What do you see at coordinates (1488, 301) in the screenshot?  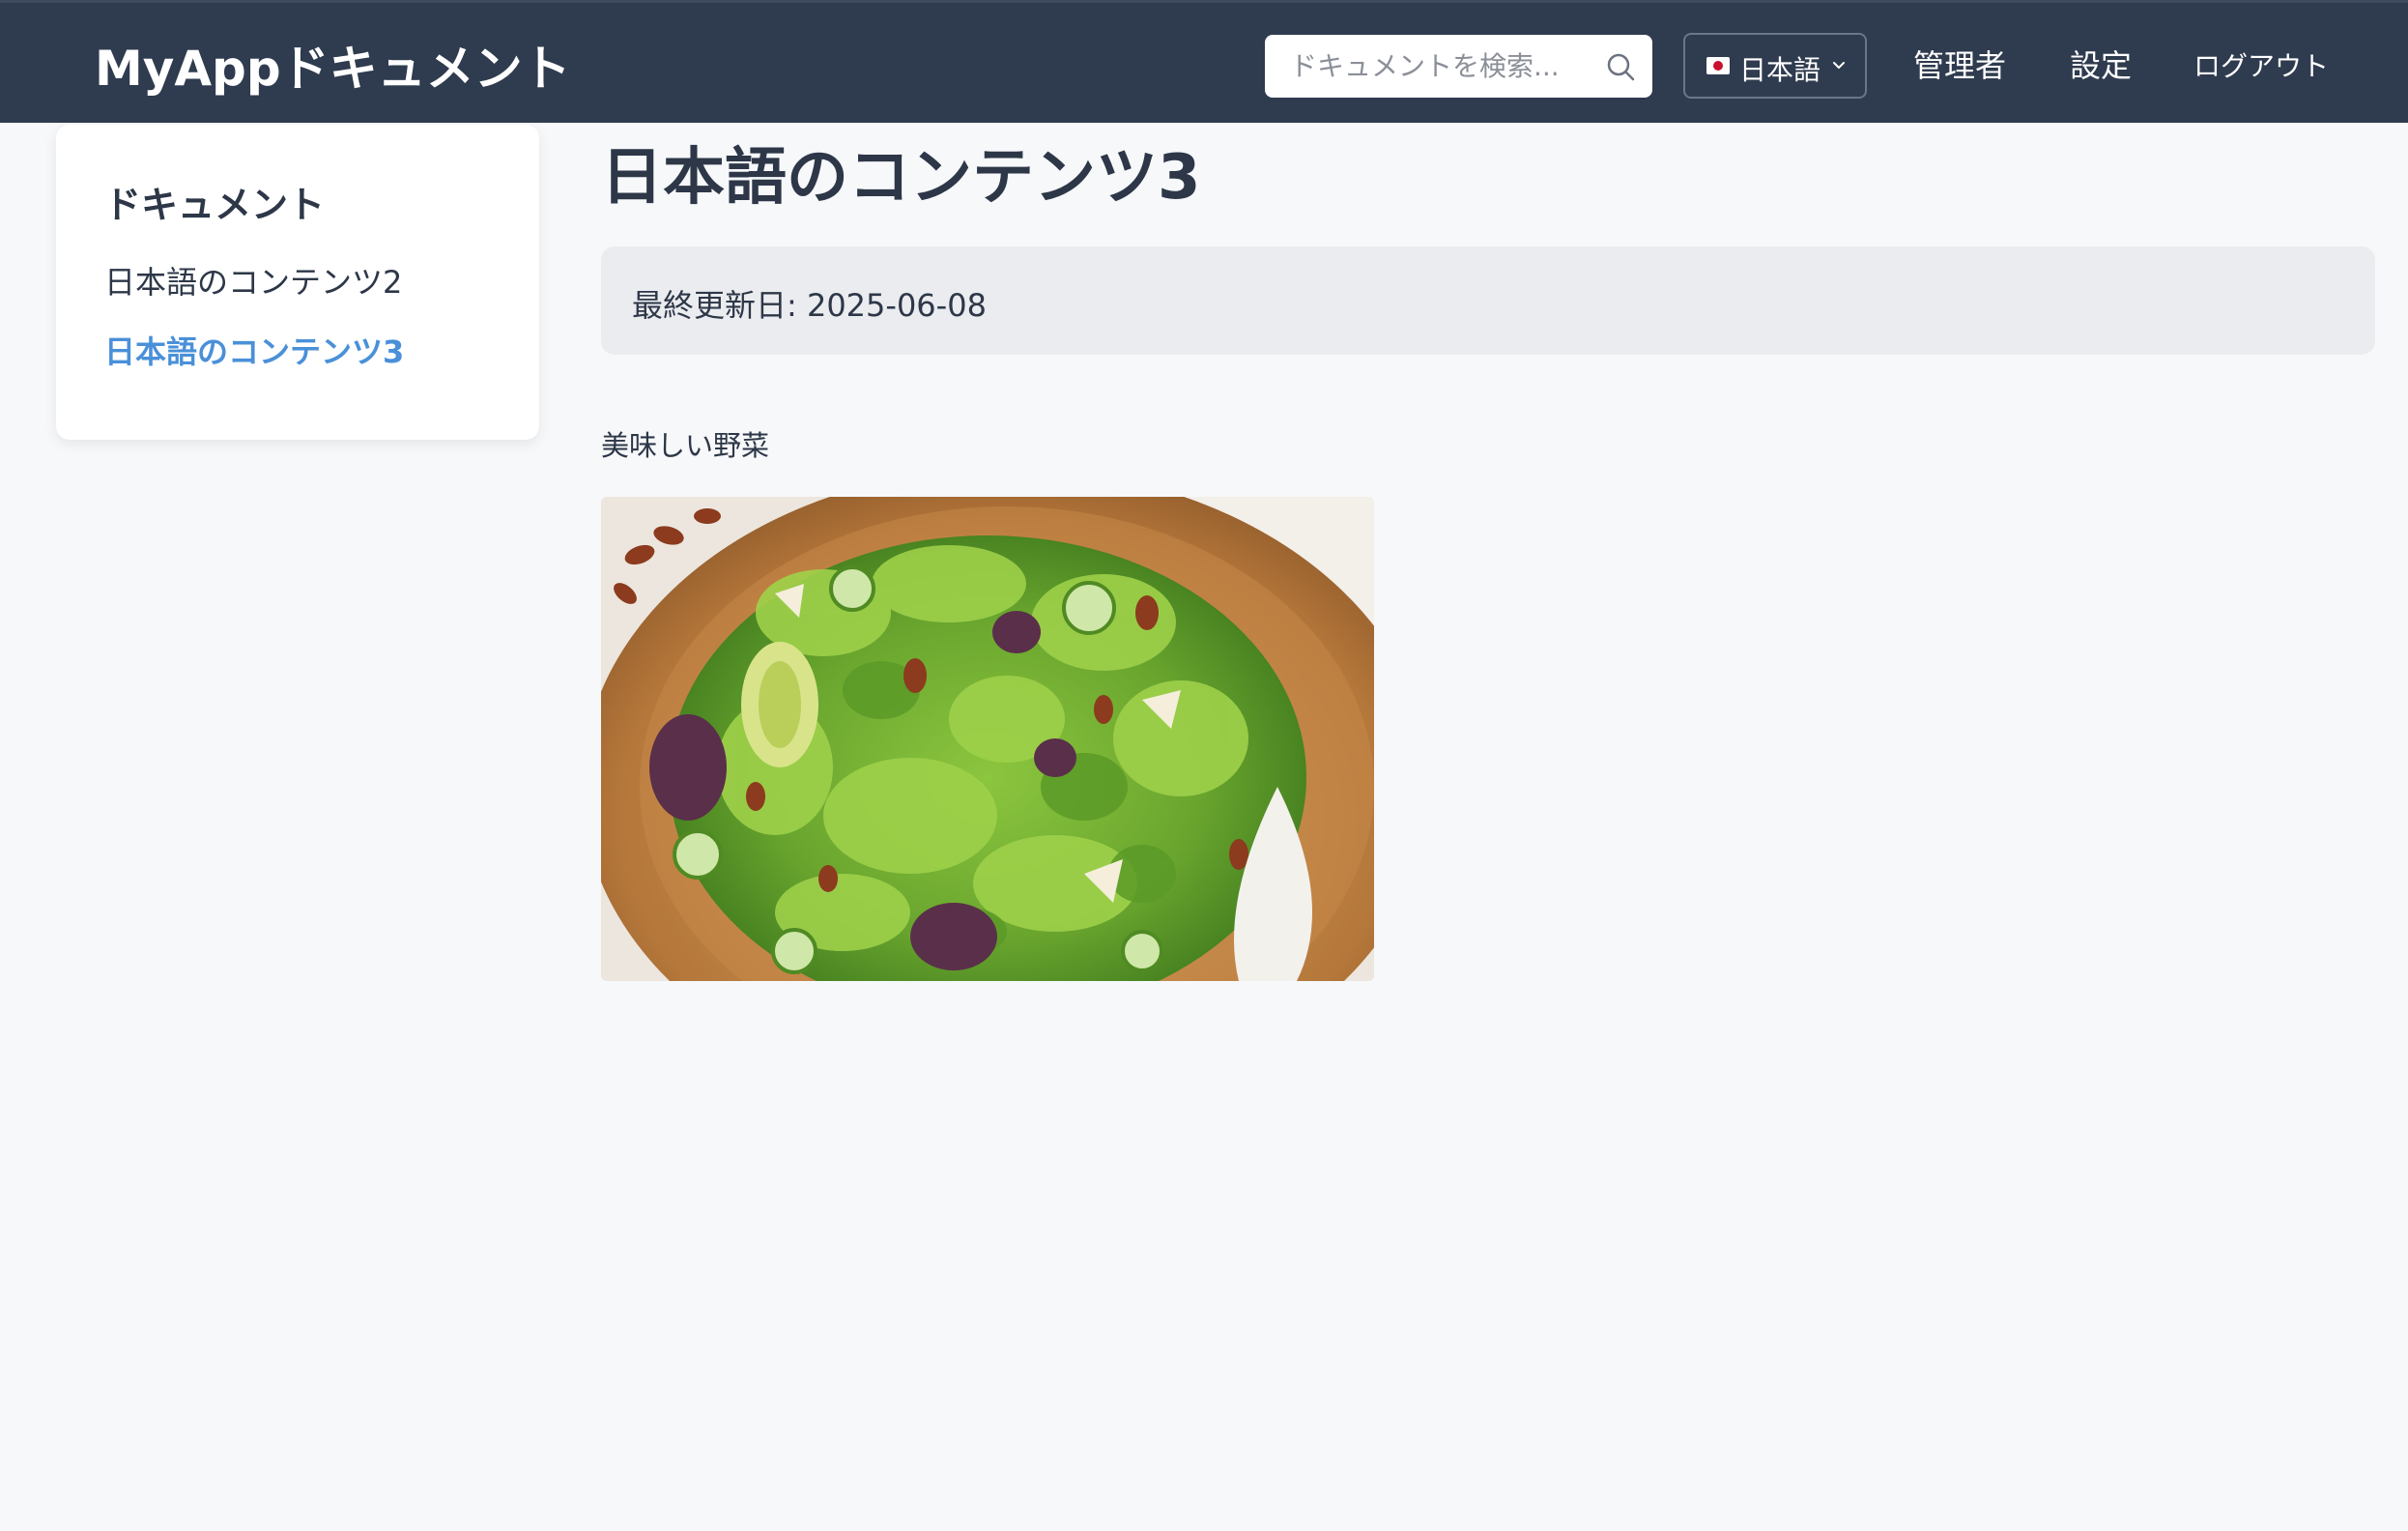 I see `last-updated-box: 最終更新日: 2025-06-08` at bounding box center [1488, 301].